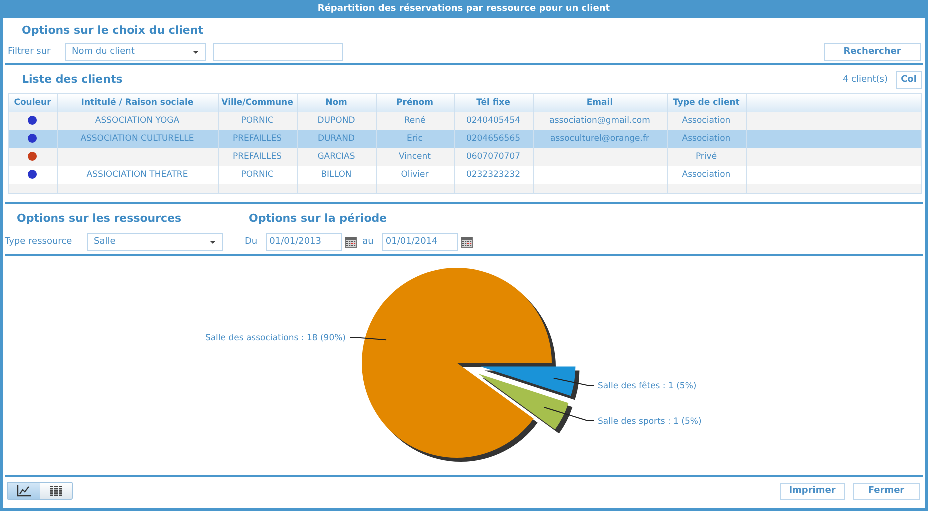 This screenshot has width=928, height=511. I want to click on section-heading: Options sur le choix du client, so click(112, 31).